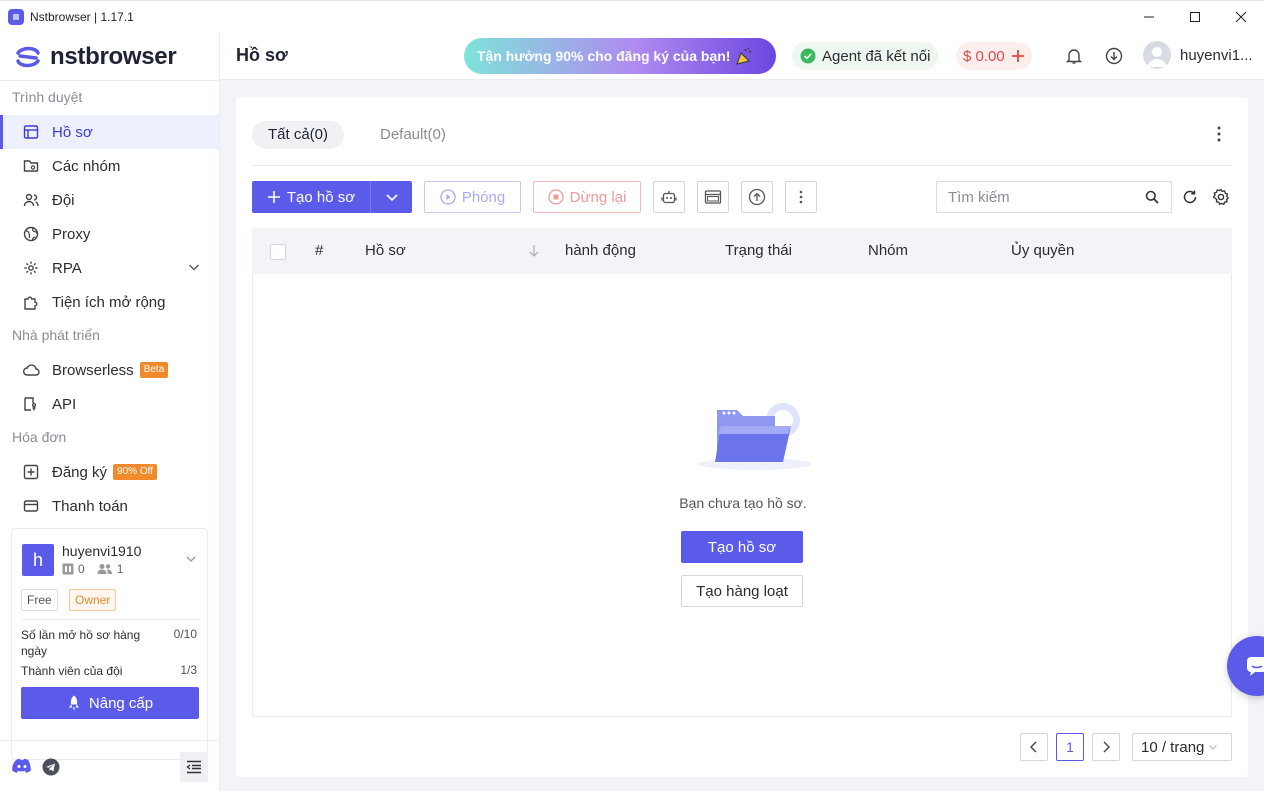 The height and width of the screenshot is (791, 1264). I want to click on logo: nstbrowser, so click(95, 57).